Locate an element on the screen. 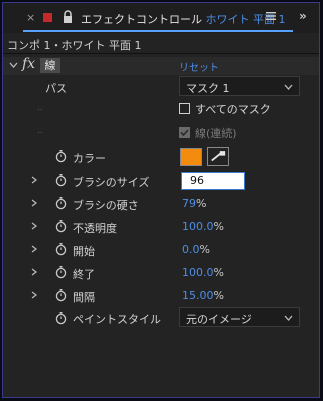 The height and width of the screenshot is (401, 323). paint-style-label: ペイントスタイル is located at coordinates (117, 319).